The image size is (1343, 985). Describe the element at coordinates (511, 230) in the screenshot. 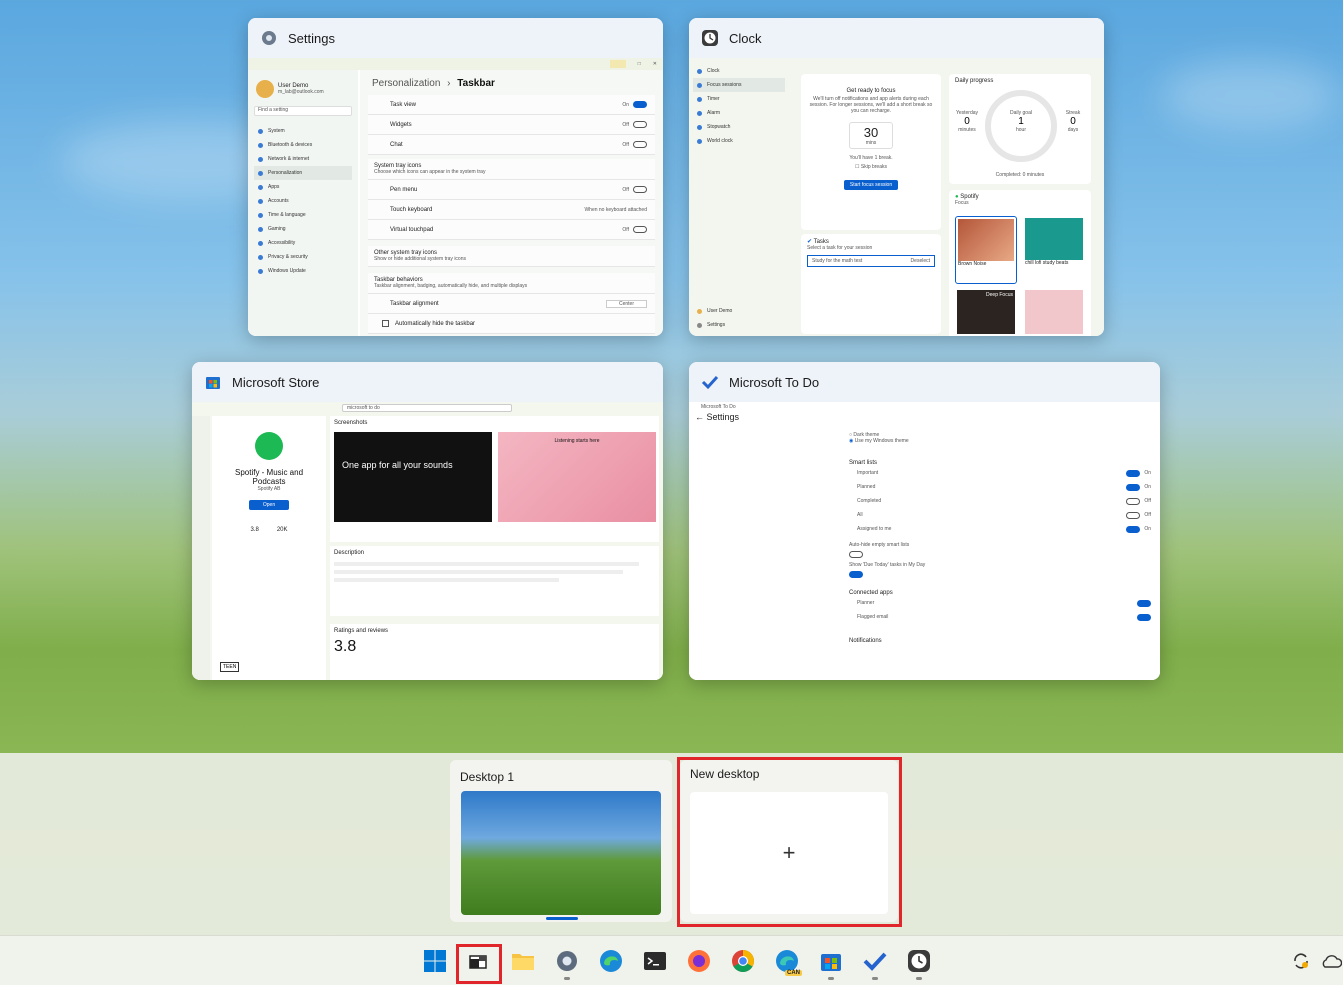

I see `setting-row: Virtual touchpad Off` at that location.